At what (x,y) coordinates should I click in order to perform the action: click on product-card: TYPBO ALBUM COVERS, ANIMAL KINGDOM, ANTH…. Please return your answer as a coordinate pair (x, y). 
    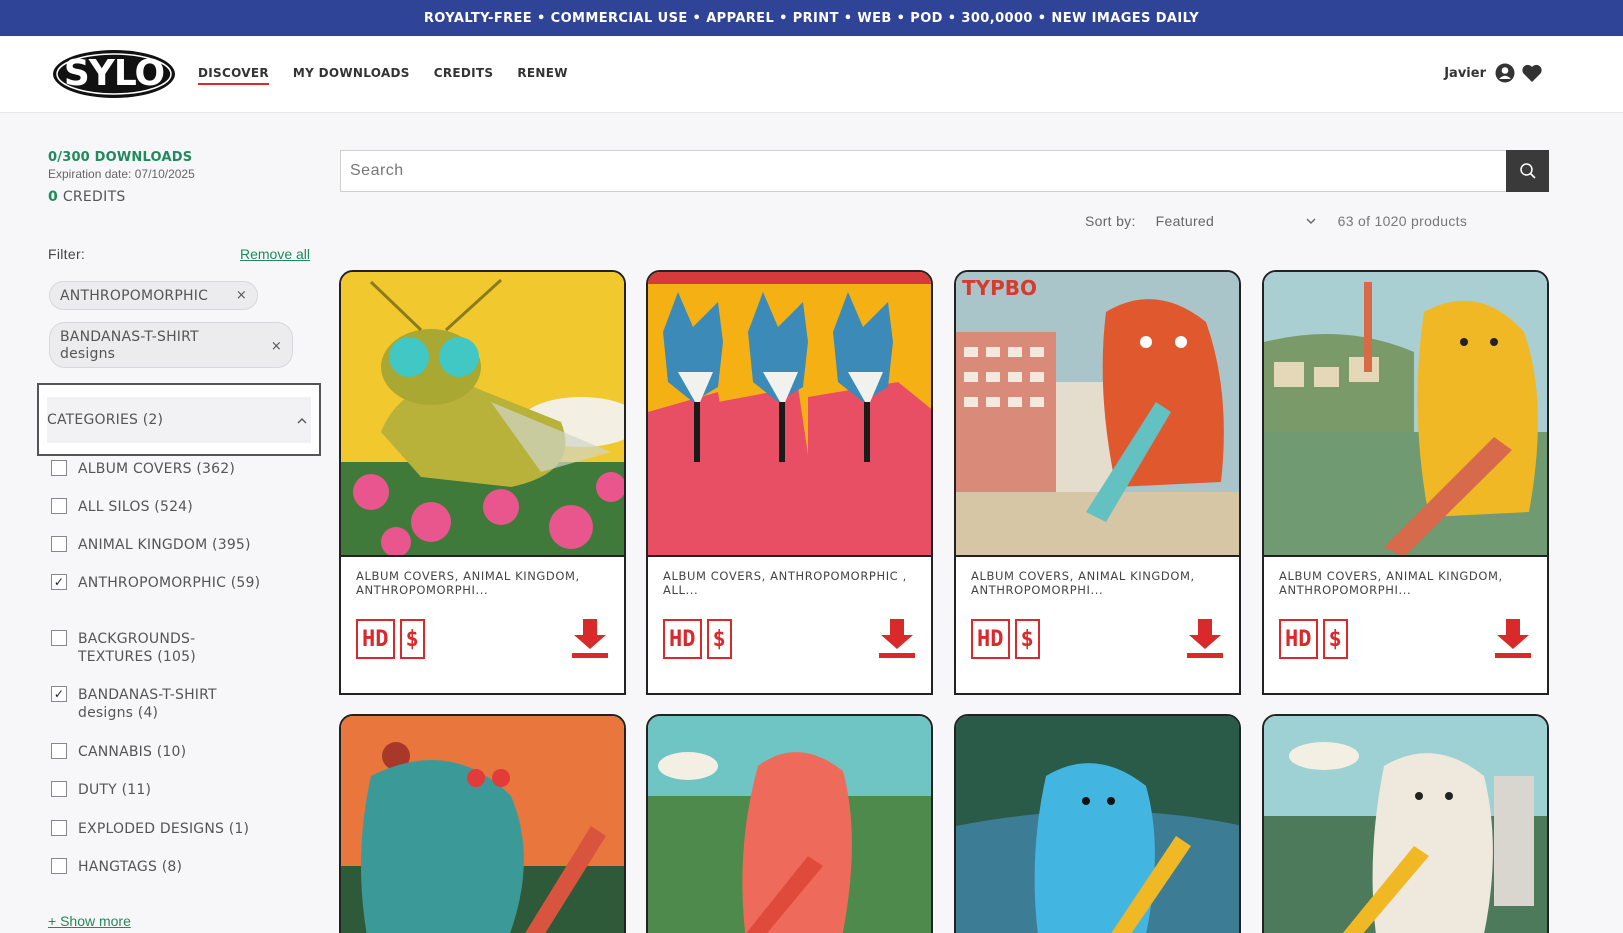
    Looking at the image, I should click on (1097, 482).